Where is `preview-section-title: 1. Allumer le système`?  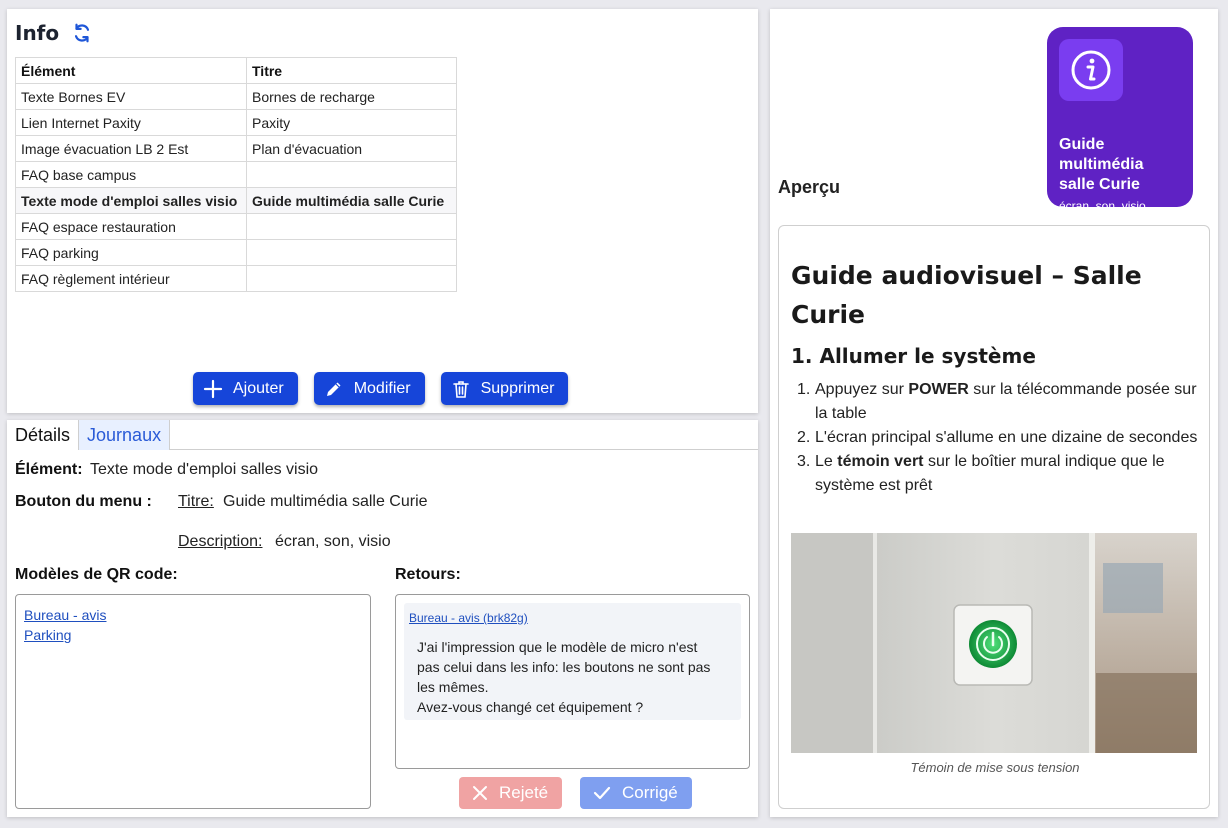 preview-section-title: 1. Allumer le système is located at coordinates (913, 356).